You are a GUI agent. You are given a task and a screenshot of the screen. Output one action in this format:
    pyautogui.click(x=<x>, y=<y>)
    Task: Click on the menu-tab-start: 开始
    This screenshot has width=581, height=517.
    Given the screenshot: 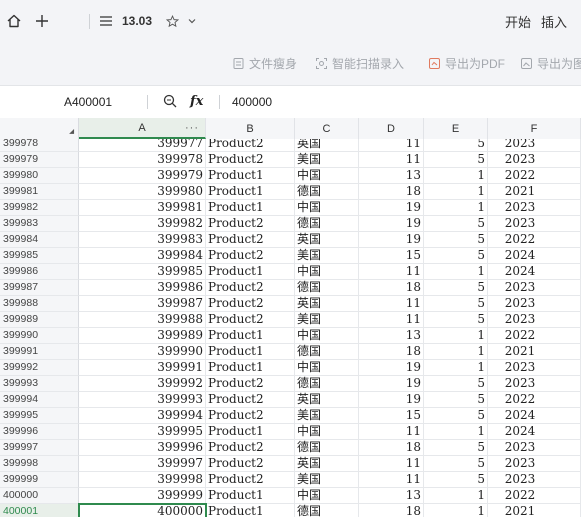 What is the action you would take?
    pyautogui.click(x=518, y=21)
    